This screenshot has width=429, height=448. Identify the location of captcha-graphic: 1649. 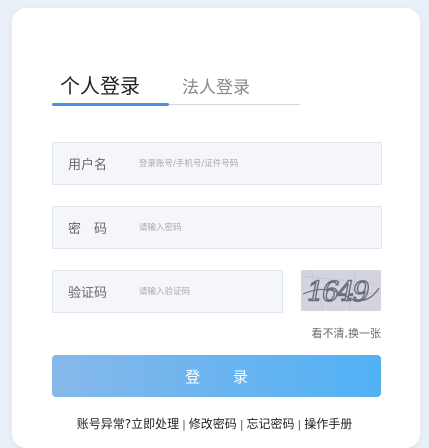
(341, 290).